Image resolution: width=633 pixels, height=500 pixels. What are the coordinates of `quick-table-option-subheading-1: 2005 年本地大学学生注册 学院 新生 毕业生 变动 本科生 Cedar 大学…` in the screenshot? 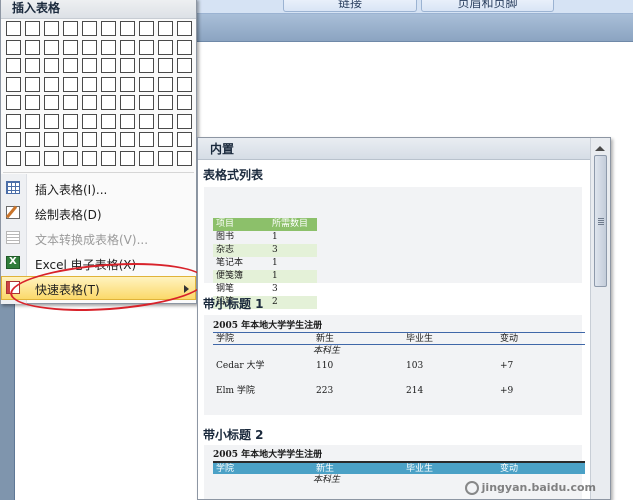 It's located at (394, 365).